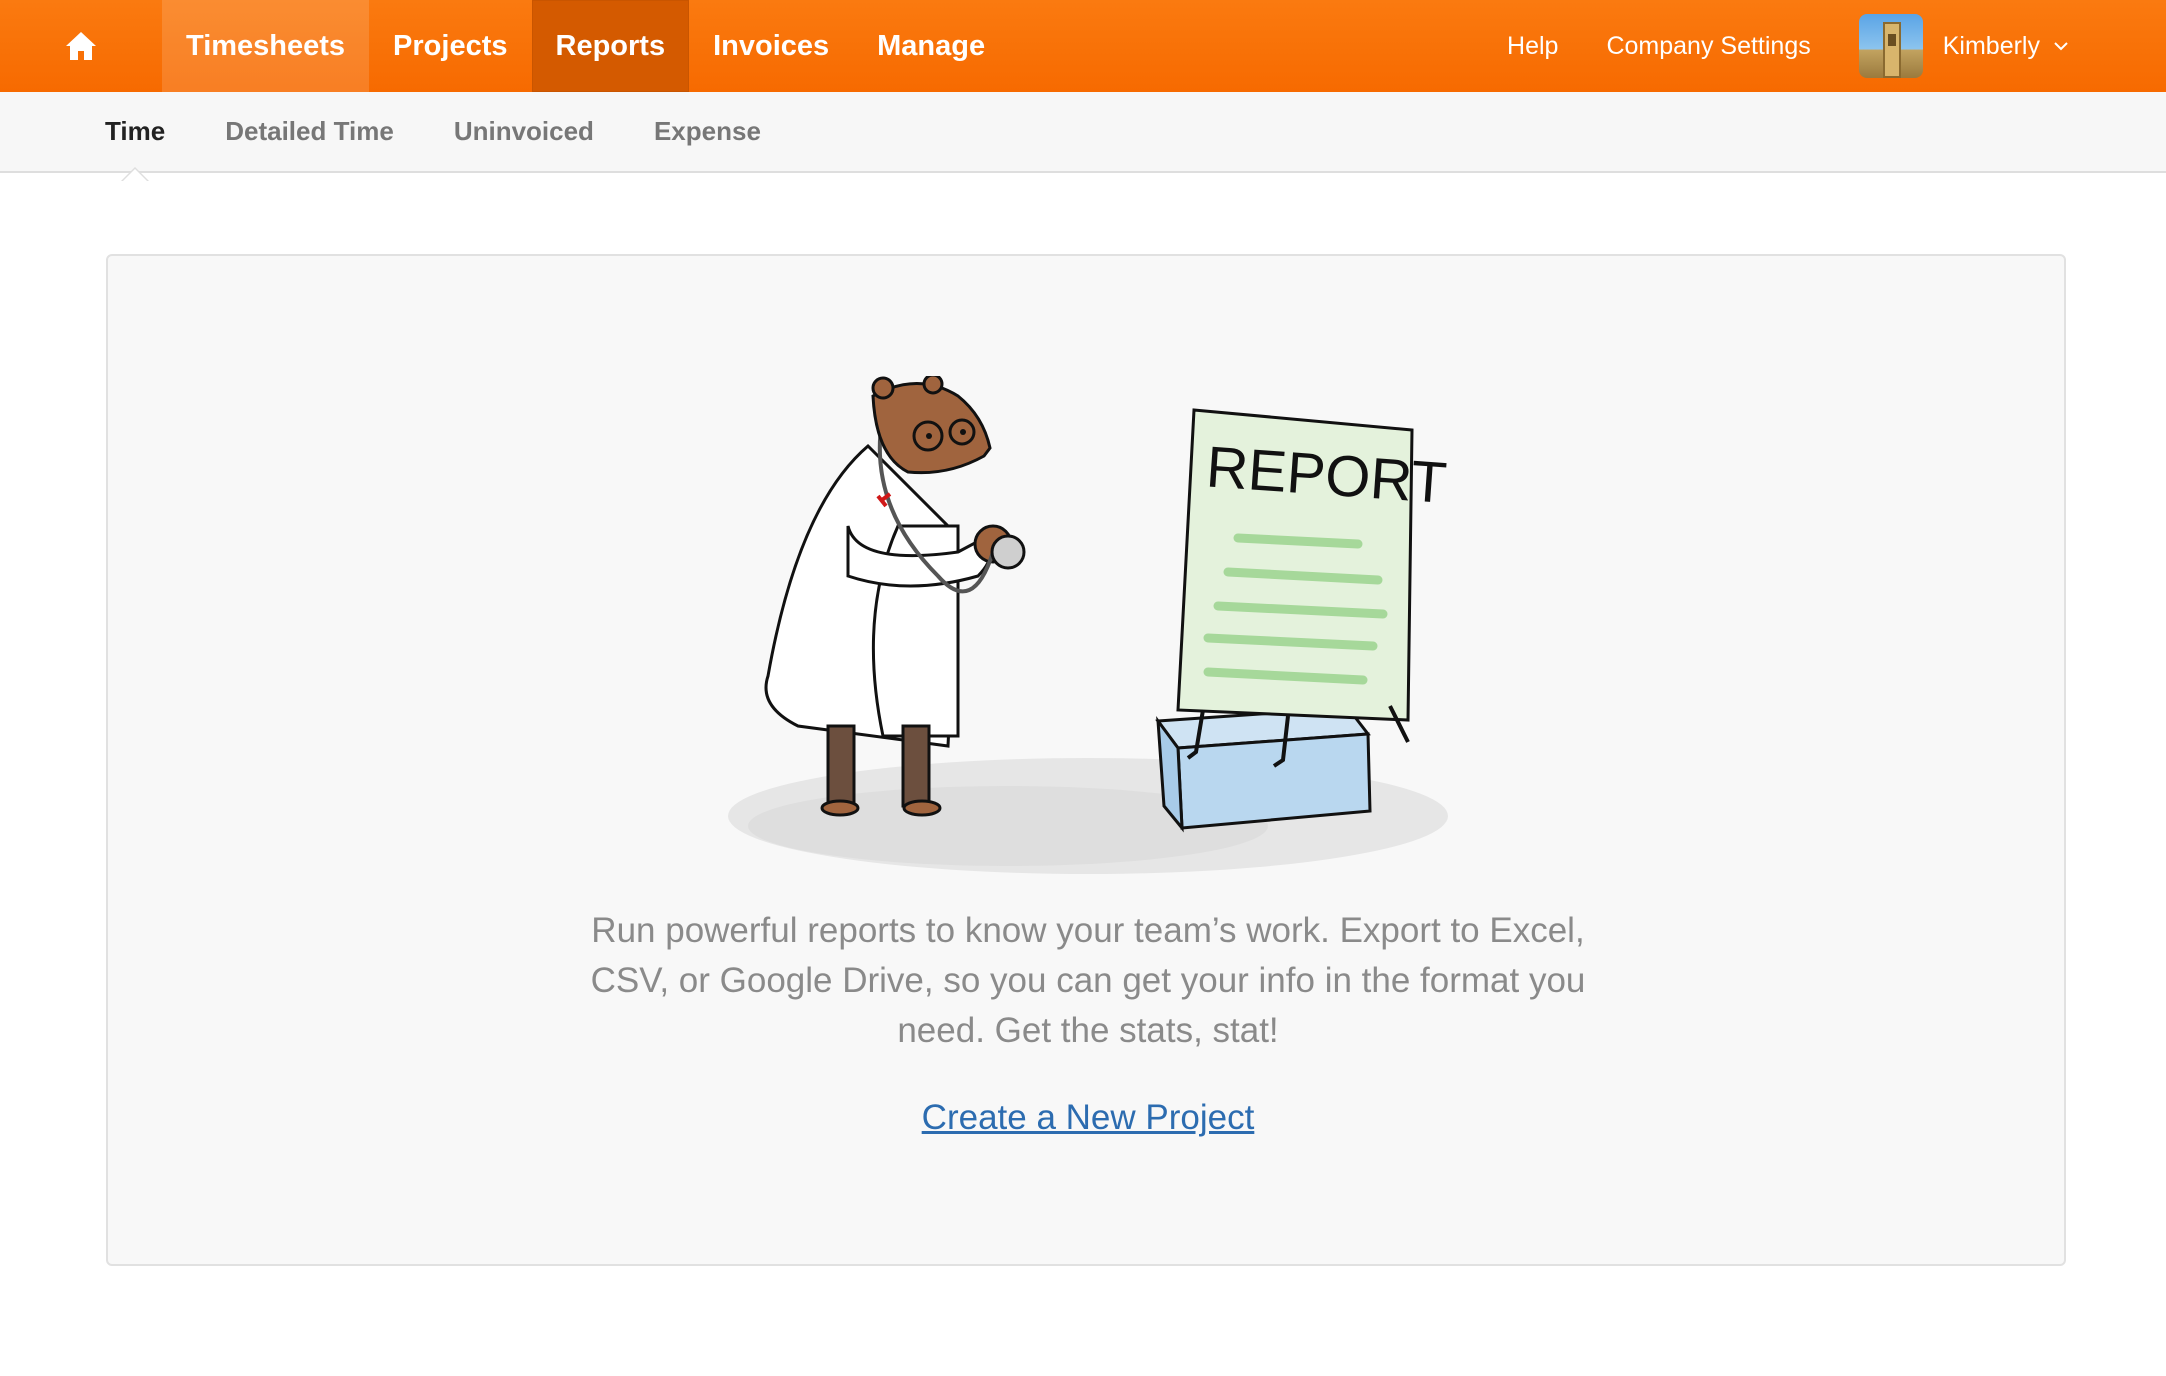 The height and width of the screenshot is (1376, 2166). I want to click on active-tab-caret, so click(135, 174).